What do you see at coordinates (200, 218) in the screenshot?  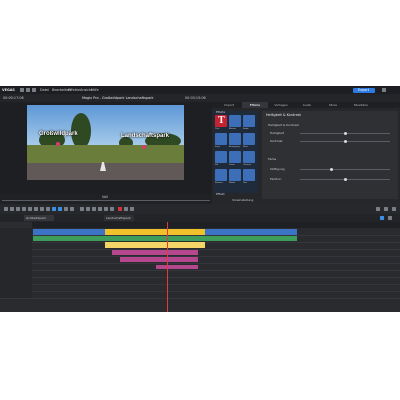 I see `timeline-tabs: Großwildpark Landschaftspark` at bounding box center [200, 218].